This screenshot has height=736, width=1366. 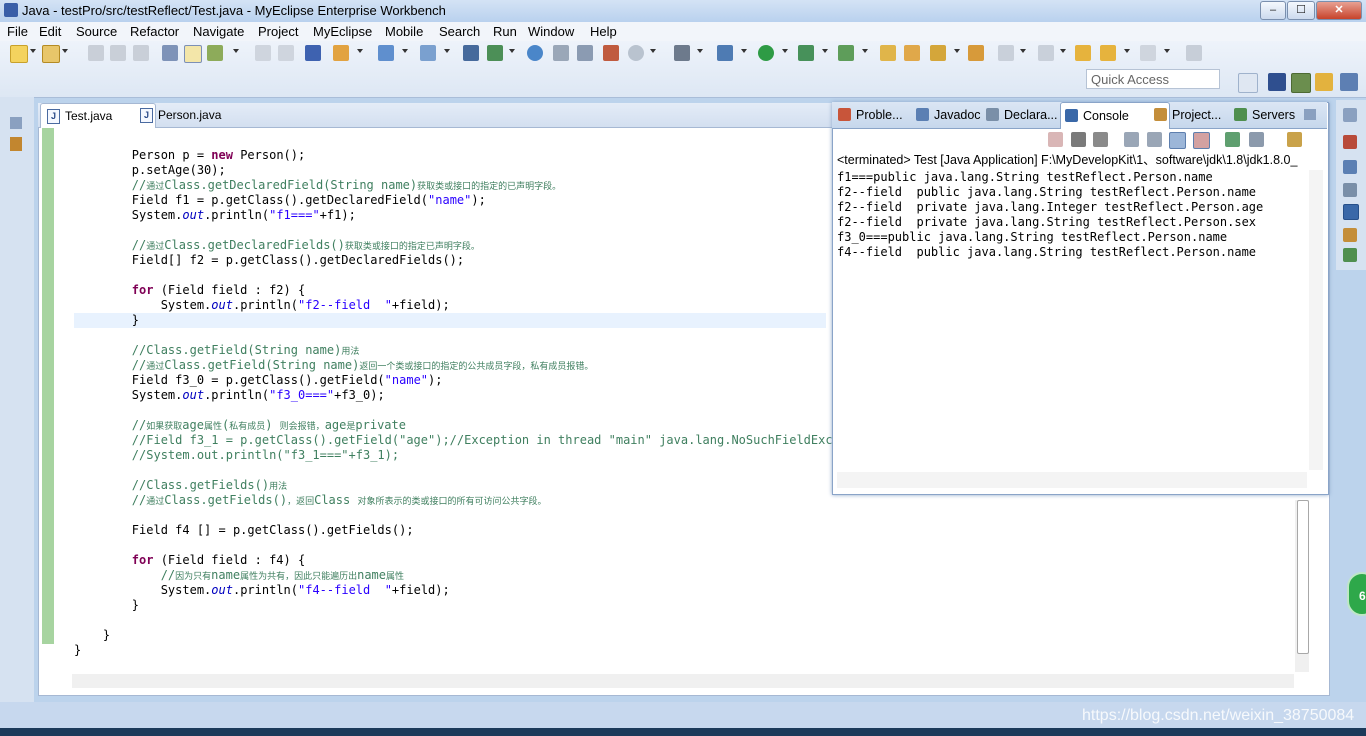 I want to click on remove-all-icon, so click(x=1100, y=139).